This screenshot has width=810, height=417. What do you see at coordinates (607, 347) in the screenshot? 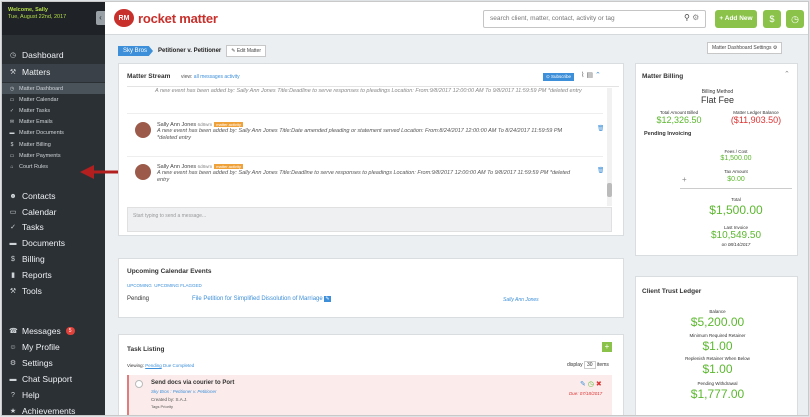
I see `add-task-button: +` at bounding box center [607, 347].